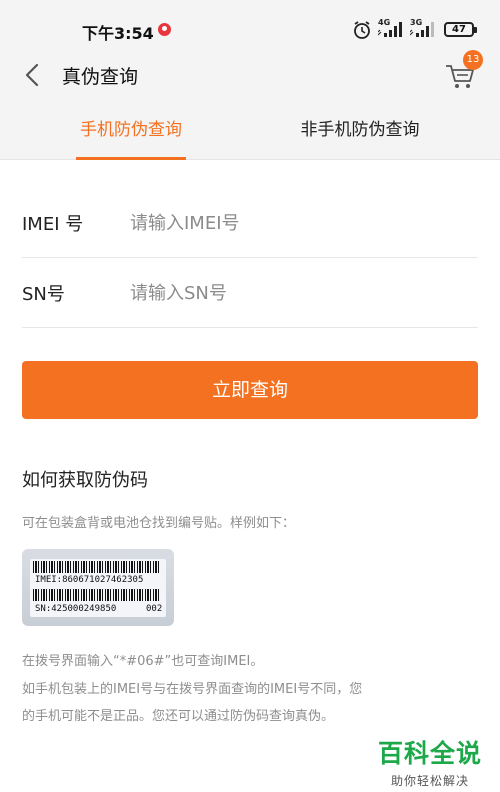  Describe the element at coordinates (53, 224) in the screenshot. I see `imei-label: IMEI 号` at that location.